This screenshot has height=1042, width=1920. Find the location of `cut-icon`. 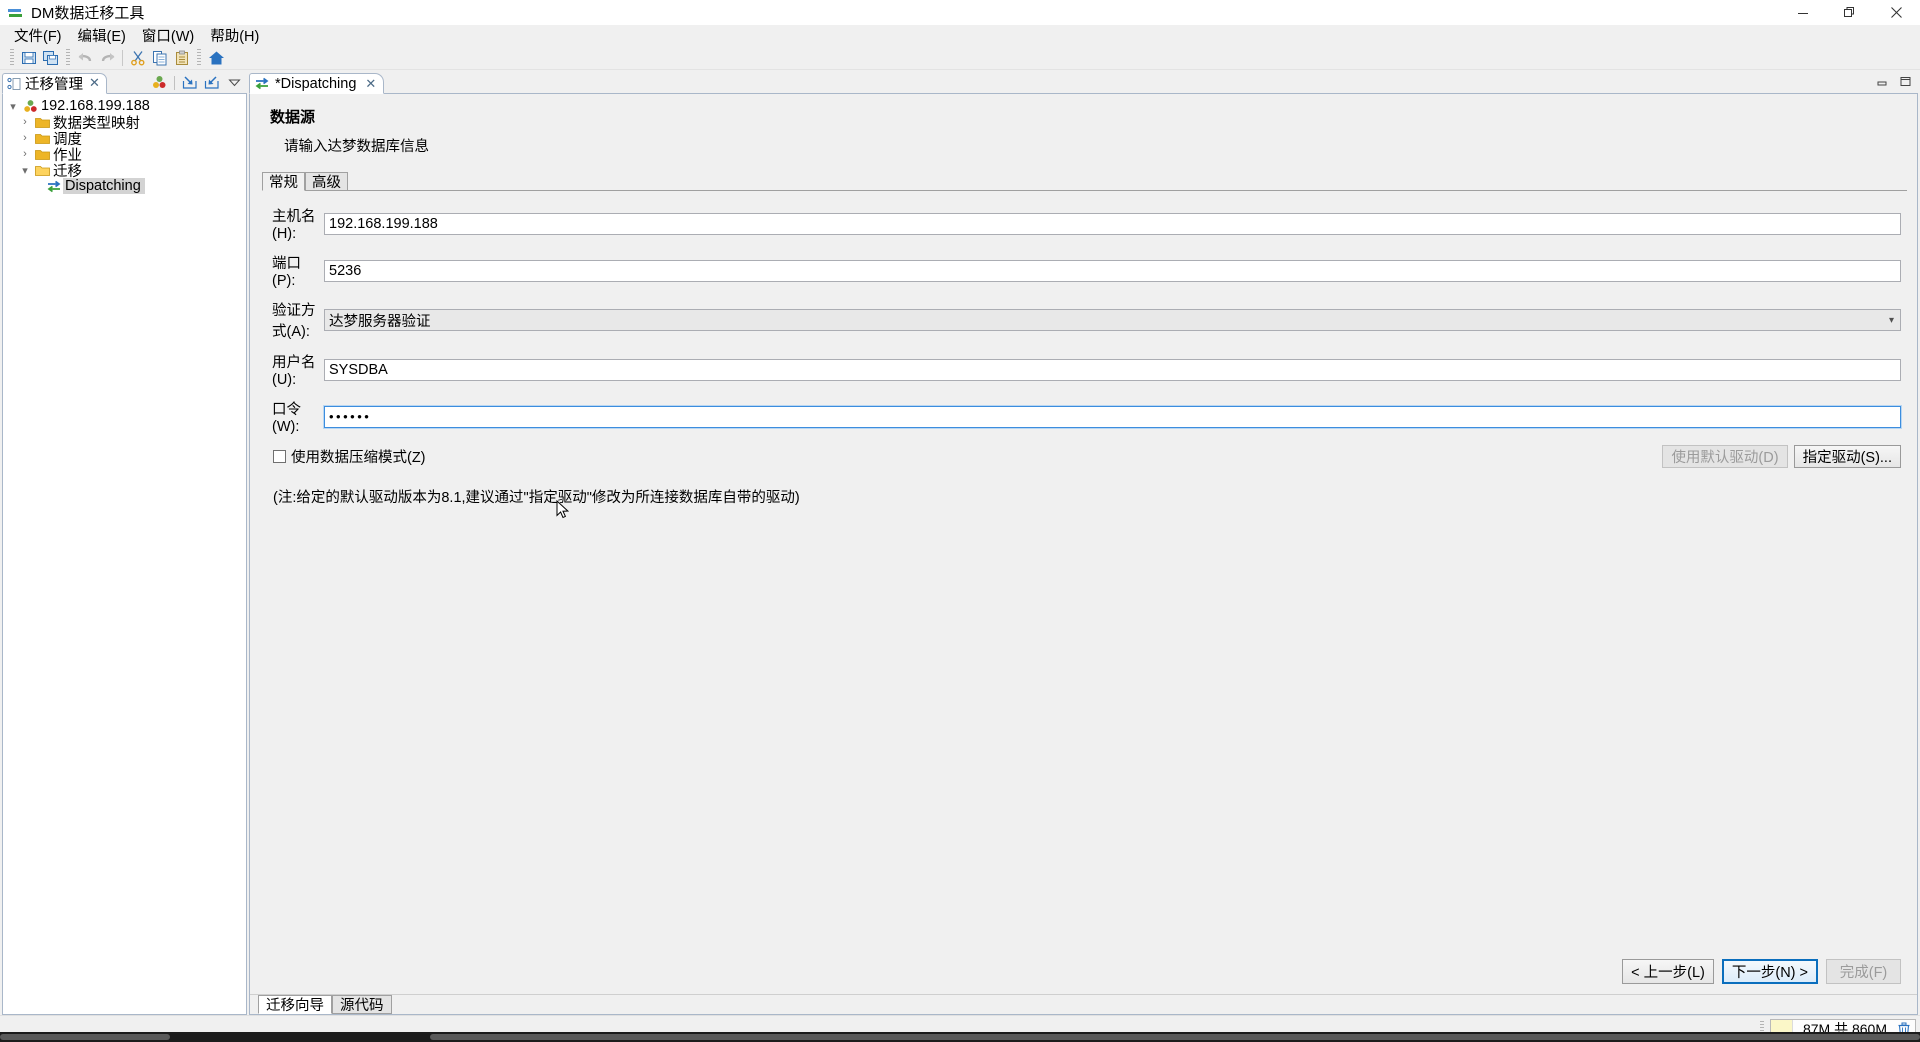

cut-icon is located at coordinates (138, 58).